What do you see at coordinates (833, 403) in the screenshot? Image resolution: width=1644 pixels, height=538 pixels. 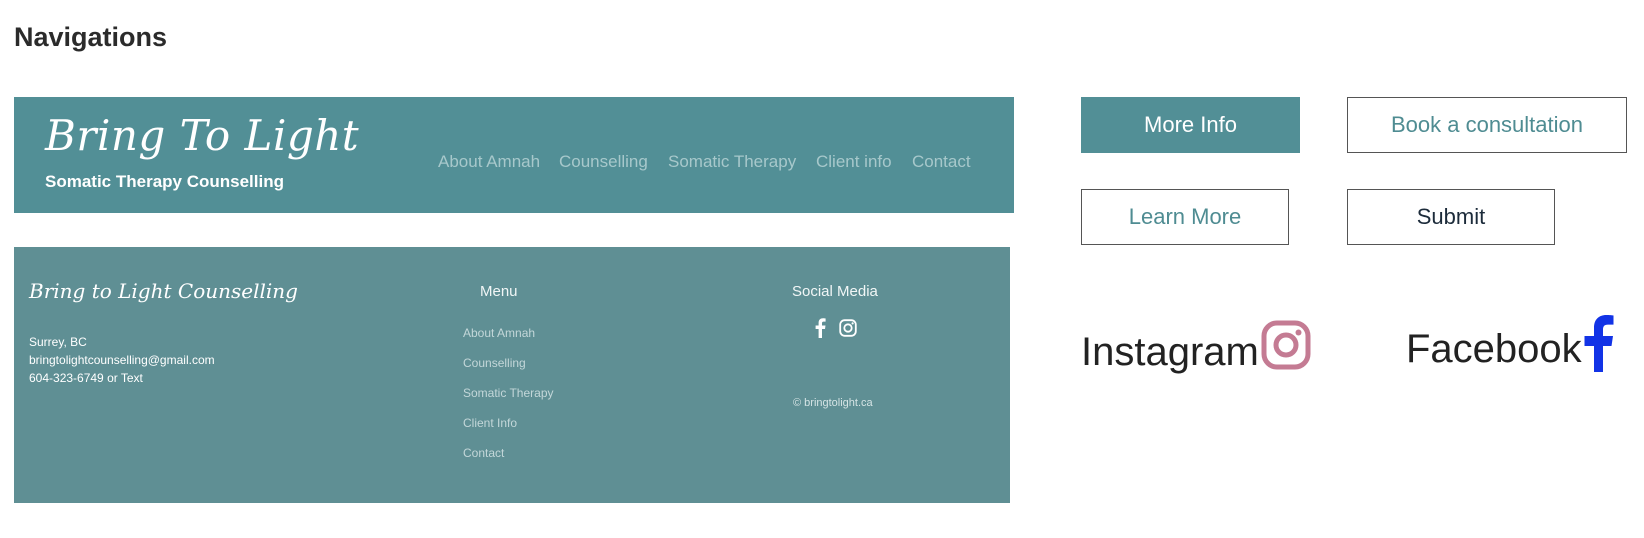 I see `copyright-text: © bringtolight.ca` at bounding box center [833, 403].